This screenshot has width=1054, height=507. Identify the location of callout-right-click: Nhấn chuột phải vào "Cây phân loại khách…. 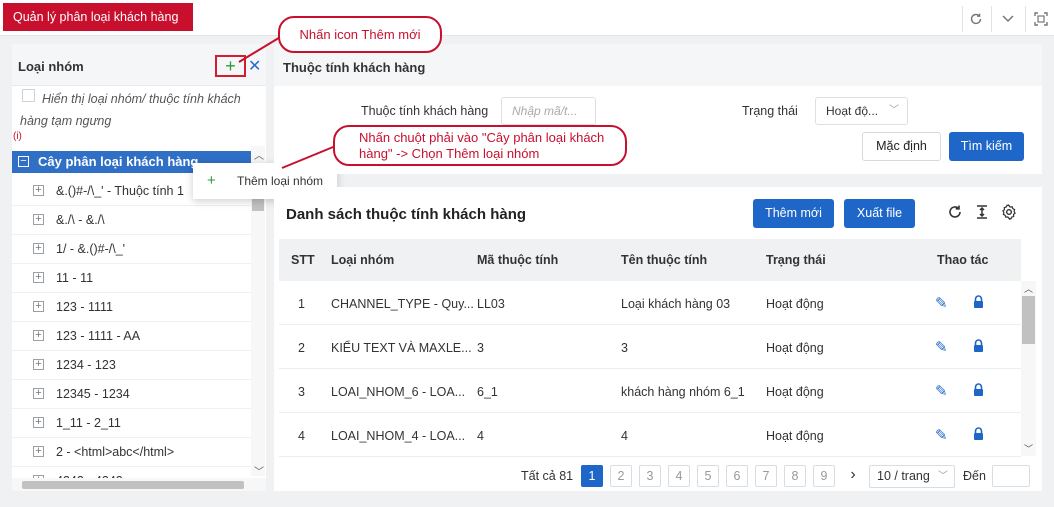
(480, 145).